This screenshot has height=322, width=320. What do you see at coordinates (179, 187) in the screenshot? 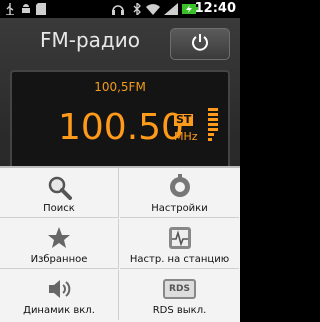
I see `settings-icon` at bounding box center [179, 187].